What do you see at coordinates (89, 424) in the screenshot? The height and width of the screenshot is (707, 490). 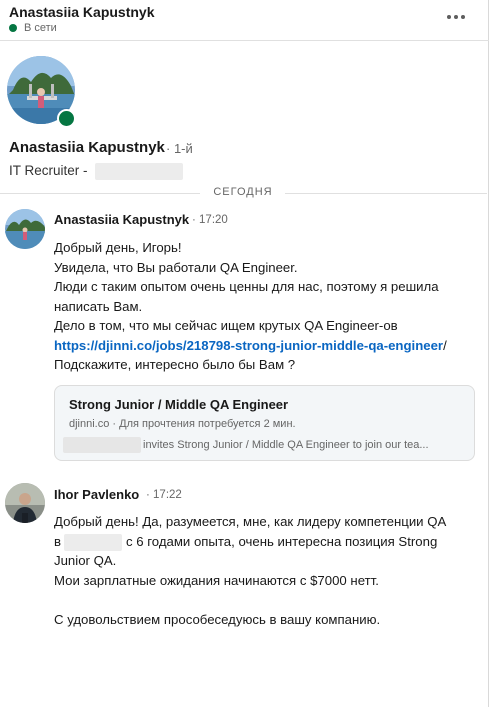 I see `card-domain: djinni.co` at bounding box center [89, 424].